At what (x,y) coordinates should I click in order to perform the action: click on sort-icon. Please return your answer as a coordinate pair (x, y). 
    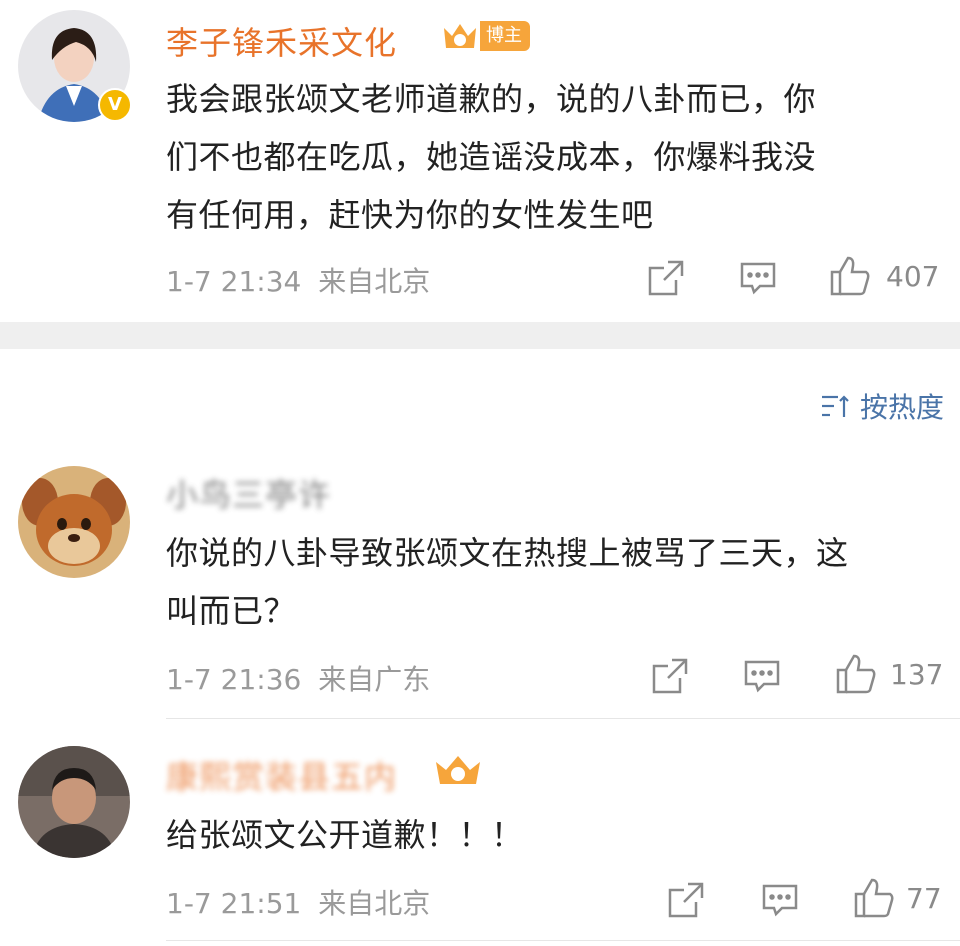
    Looking at the image, I should click on (835, 406).